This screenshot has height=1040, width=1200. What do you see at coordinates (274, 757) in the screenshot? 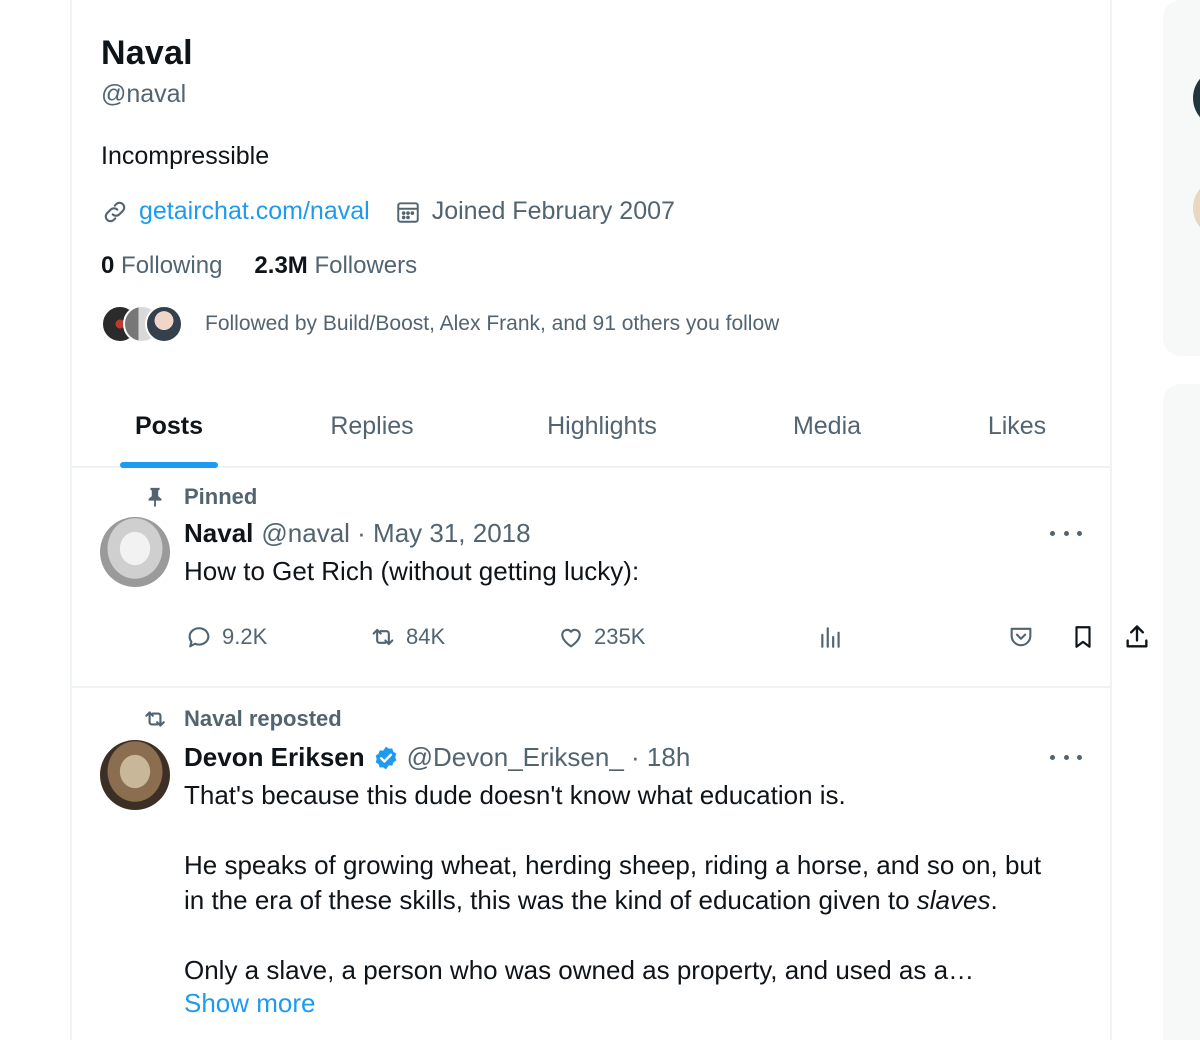
I see `author-name: Devon Eriksen` at bounding box center [274, 757].